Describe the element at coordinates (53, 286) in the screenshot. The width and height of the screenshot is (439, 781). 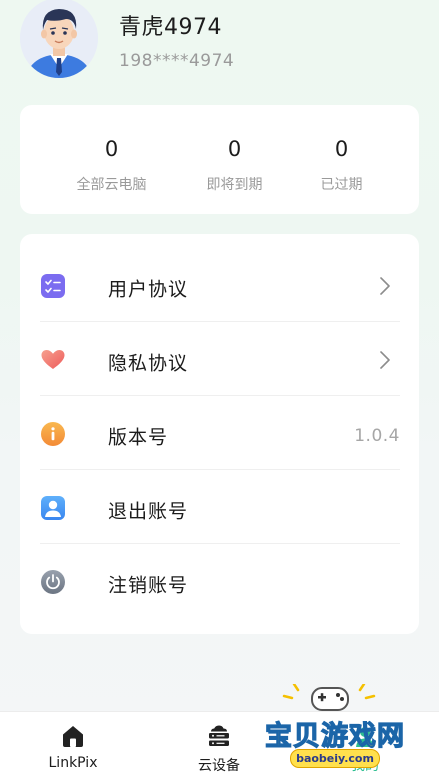
I see `checklist-icon` at that location.